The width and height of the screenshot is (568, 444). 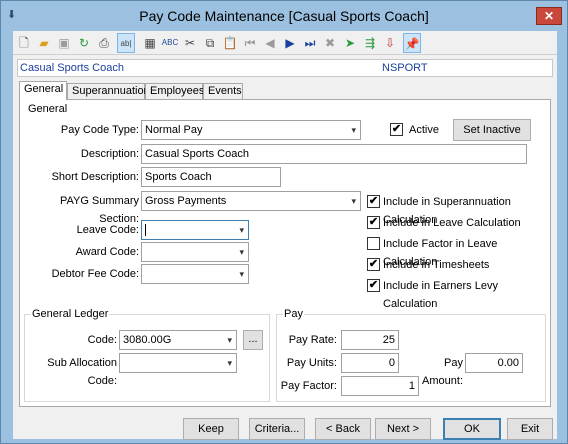 What do you see at coordinates (311, 363) in the screenshot?
I see `pay-units-label: Pay Units:` at bounding box center [311, 363].